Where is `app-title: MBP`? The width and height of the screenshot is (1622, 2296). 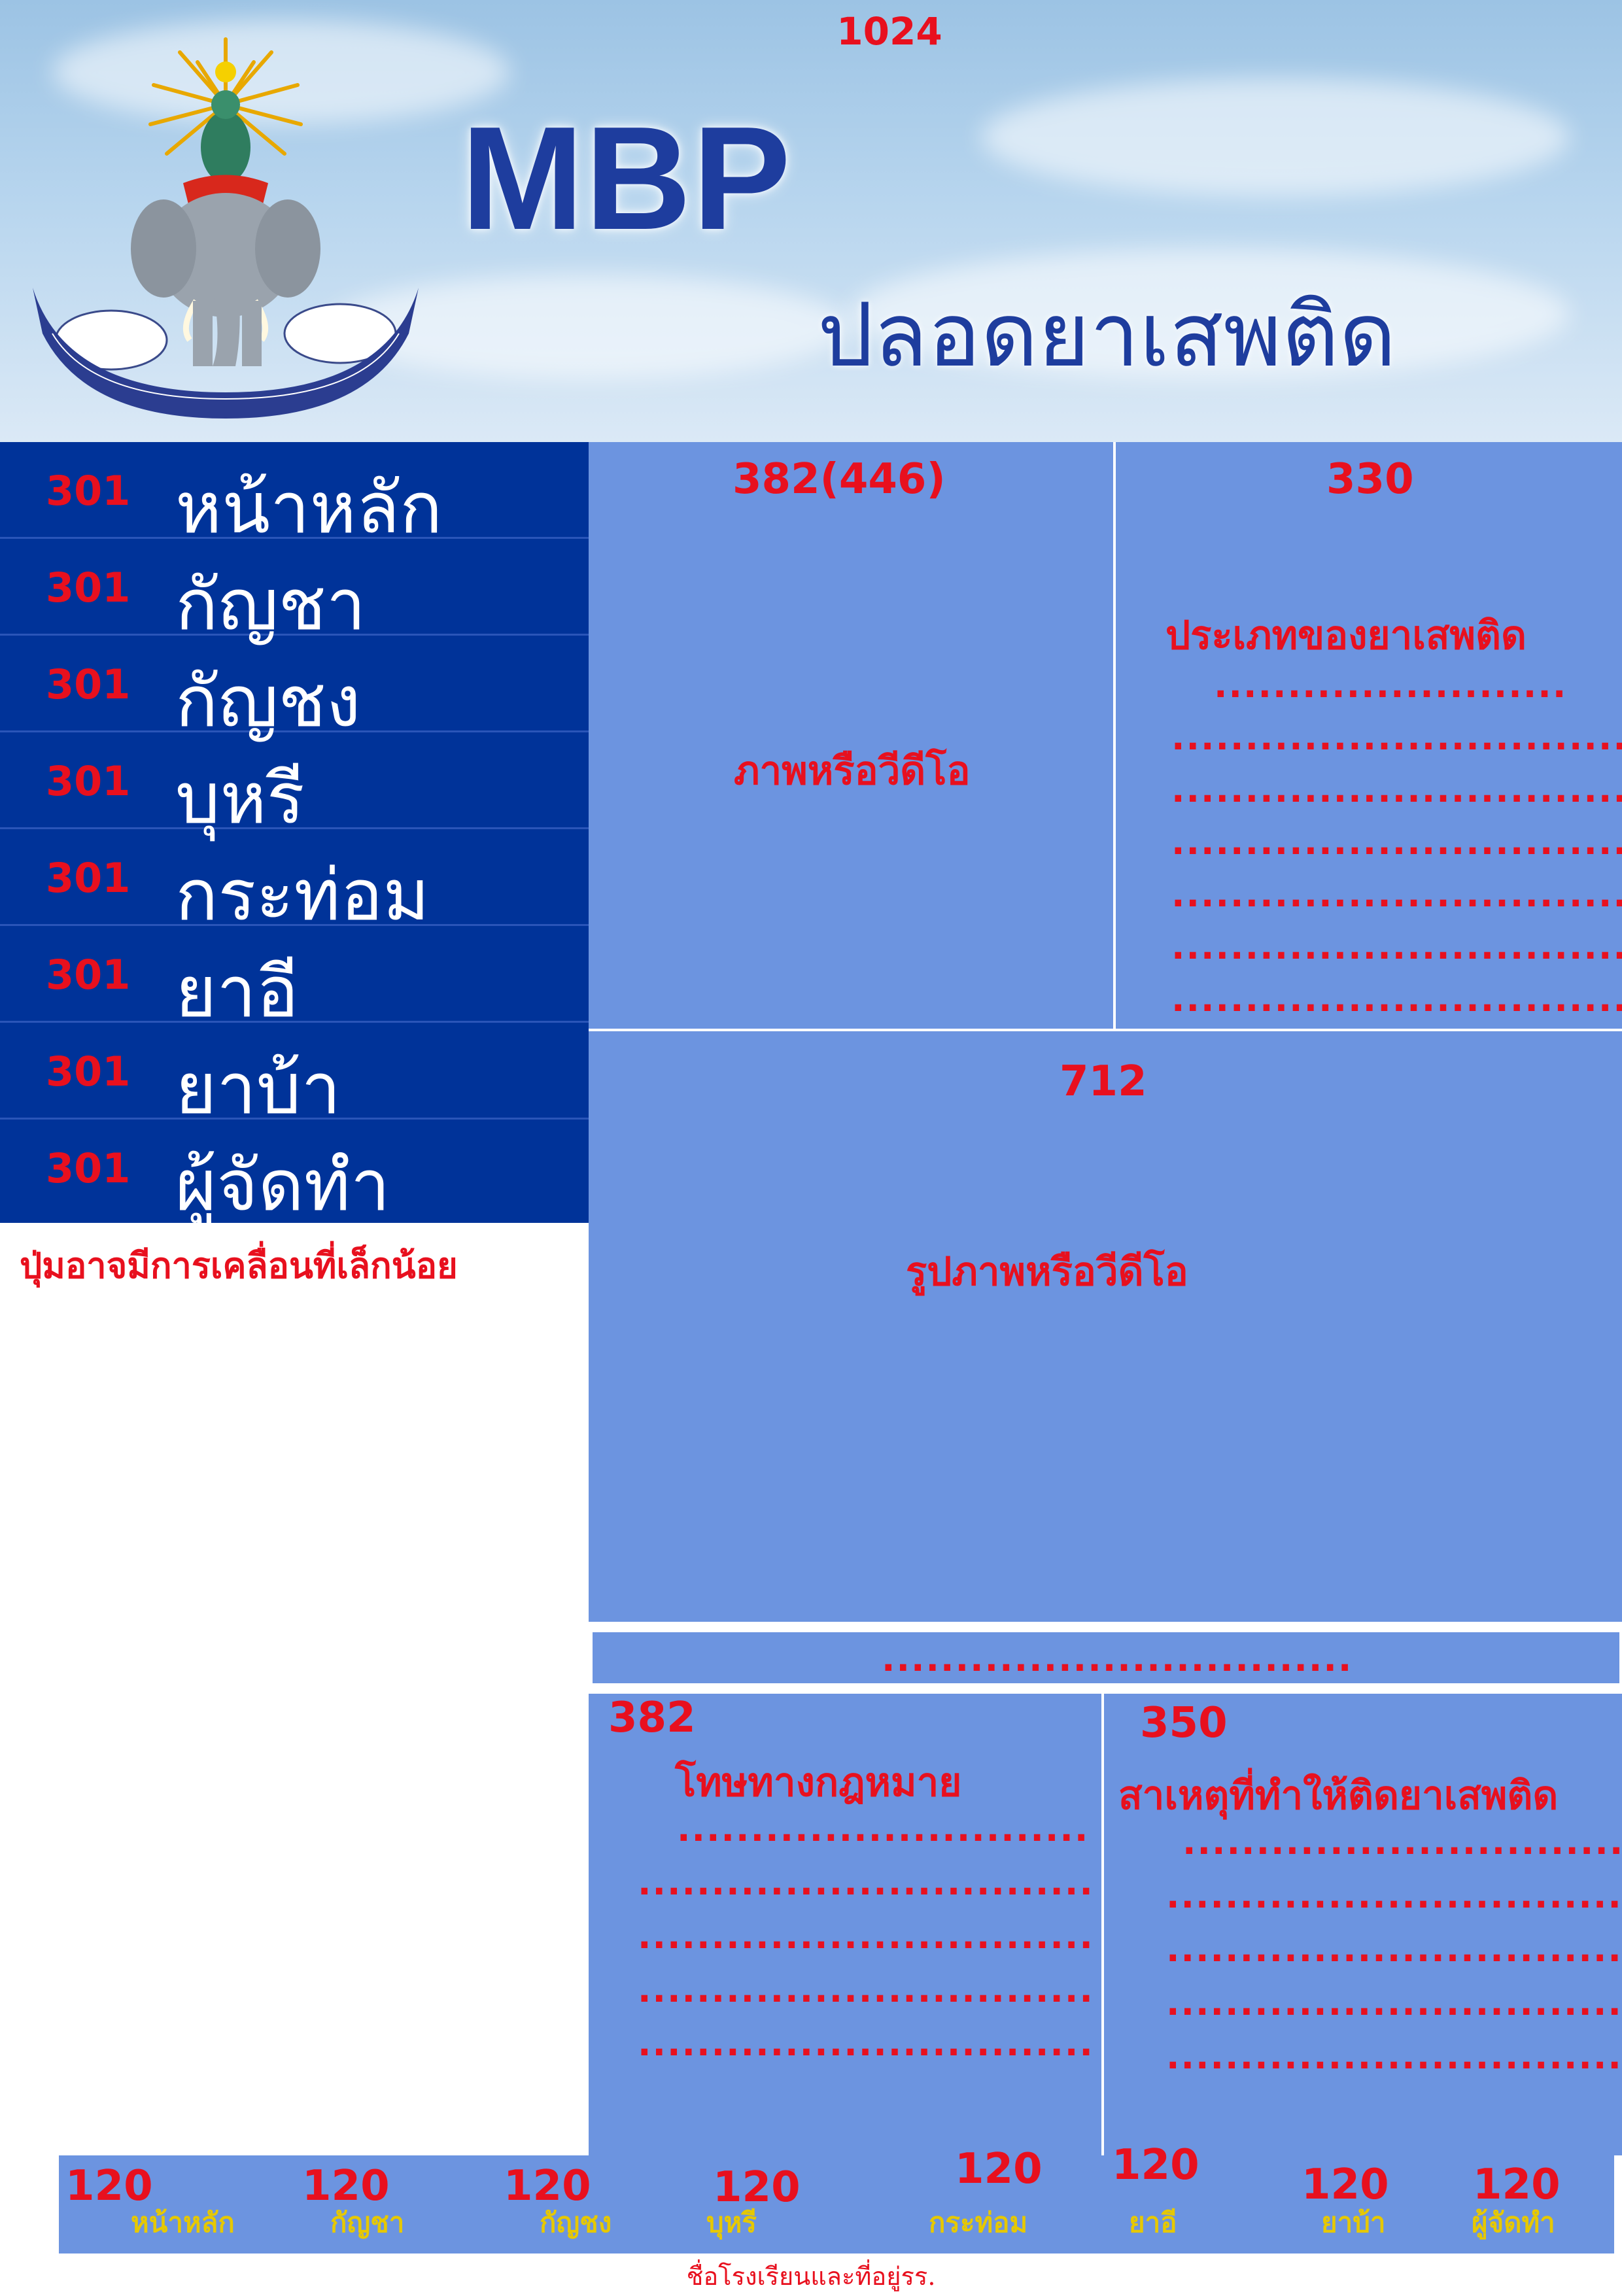 app-title: MBP is located at coordinates (626, 177).